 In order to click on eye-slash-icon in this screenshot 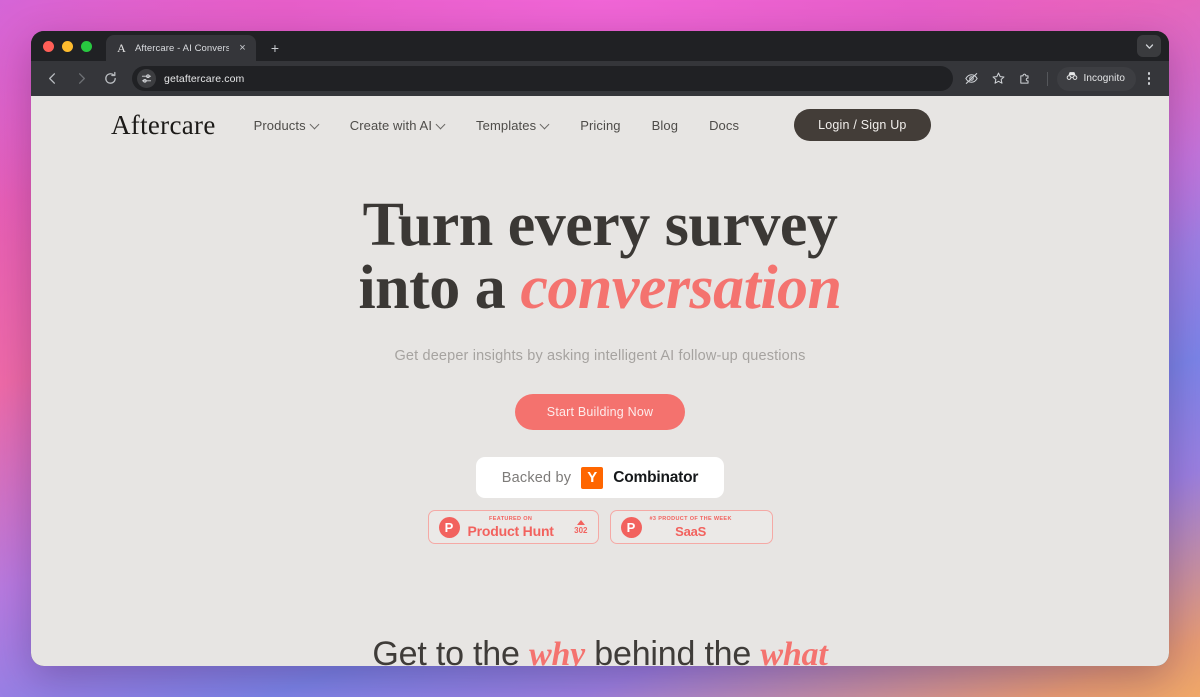, I will do `click(972, 79)`.